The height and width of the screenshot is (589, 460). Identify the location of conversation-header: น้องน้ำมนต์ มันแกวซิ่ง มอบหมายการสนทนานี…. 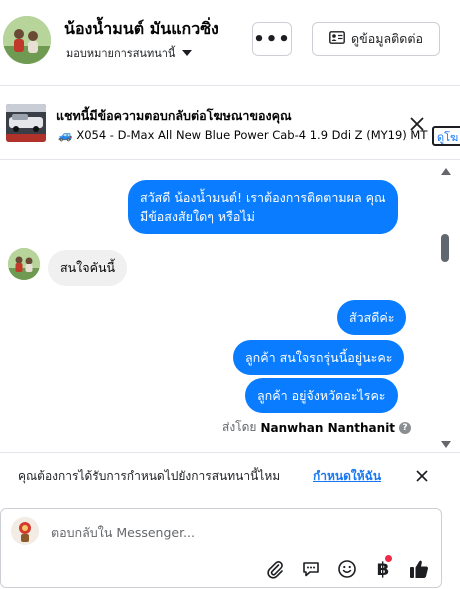
(230, 43).